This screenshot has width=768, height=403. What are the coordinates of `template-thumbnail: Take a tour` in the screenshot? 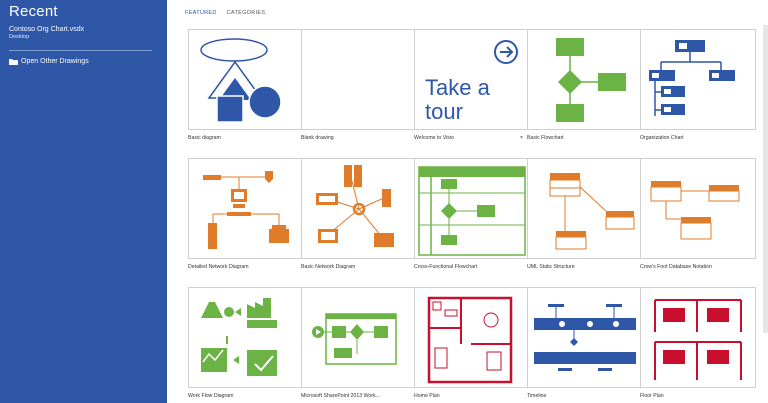 It's located at (472, 79).